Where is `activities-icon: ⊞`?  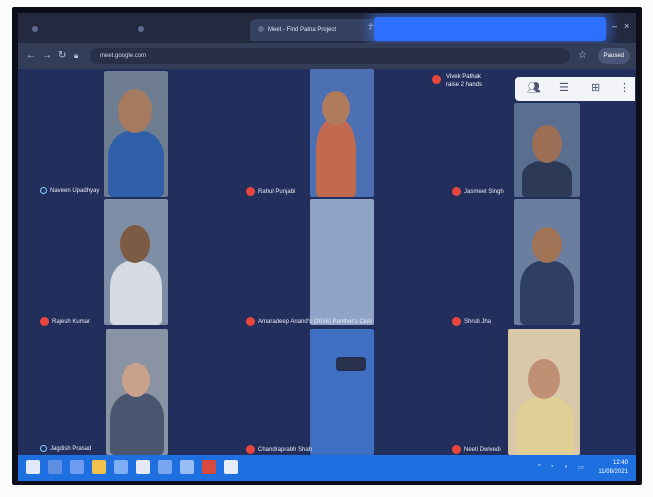
activities-icon: ⊞ is located at coordinates (595, 87).